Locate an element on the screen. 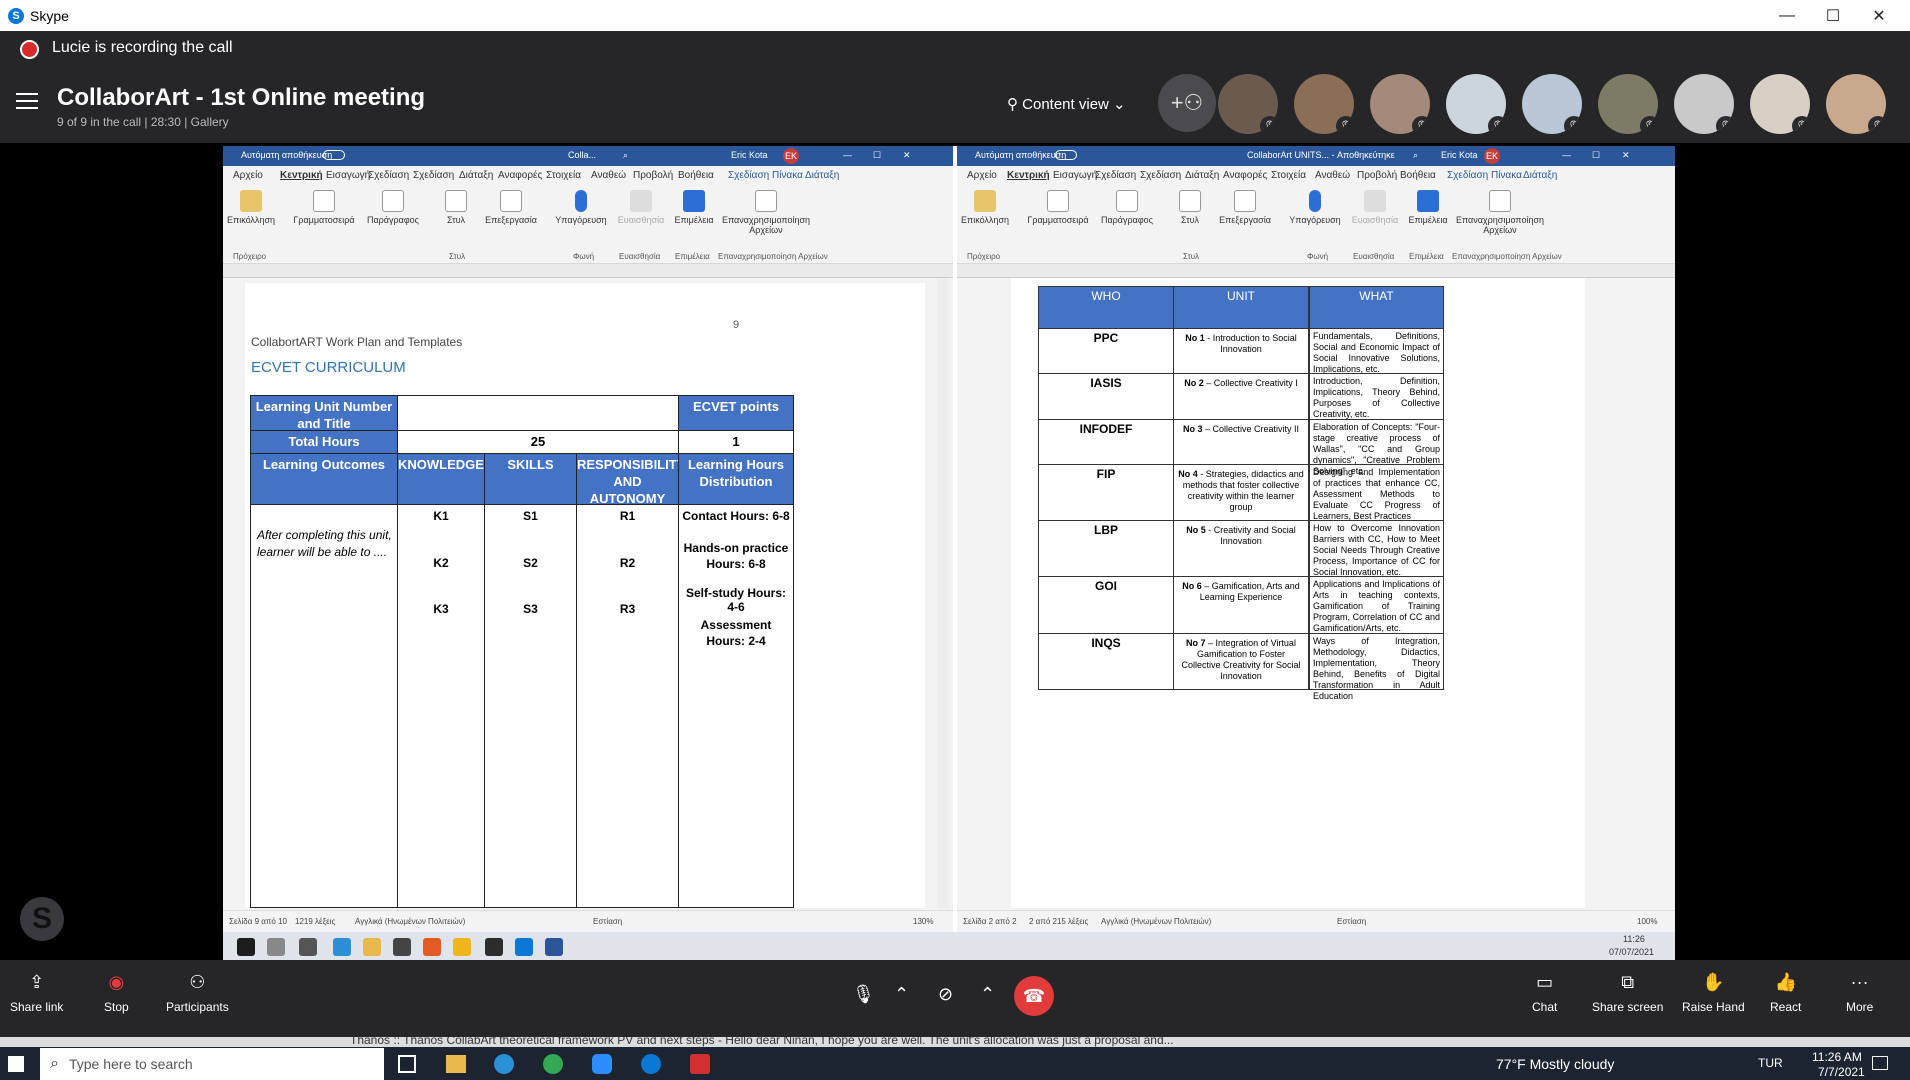 The image size is (1910, 1080). more-button: ··· More is located at coordinates (1859, 993).